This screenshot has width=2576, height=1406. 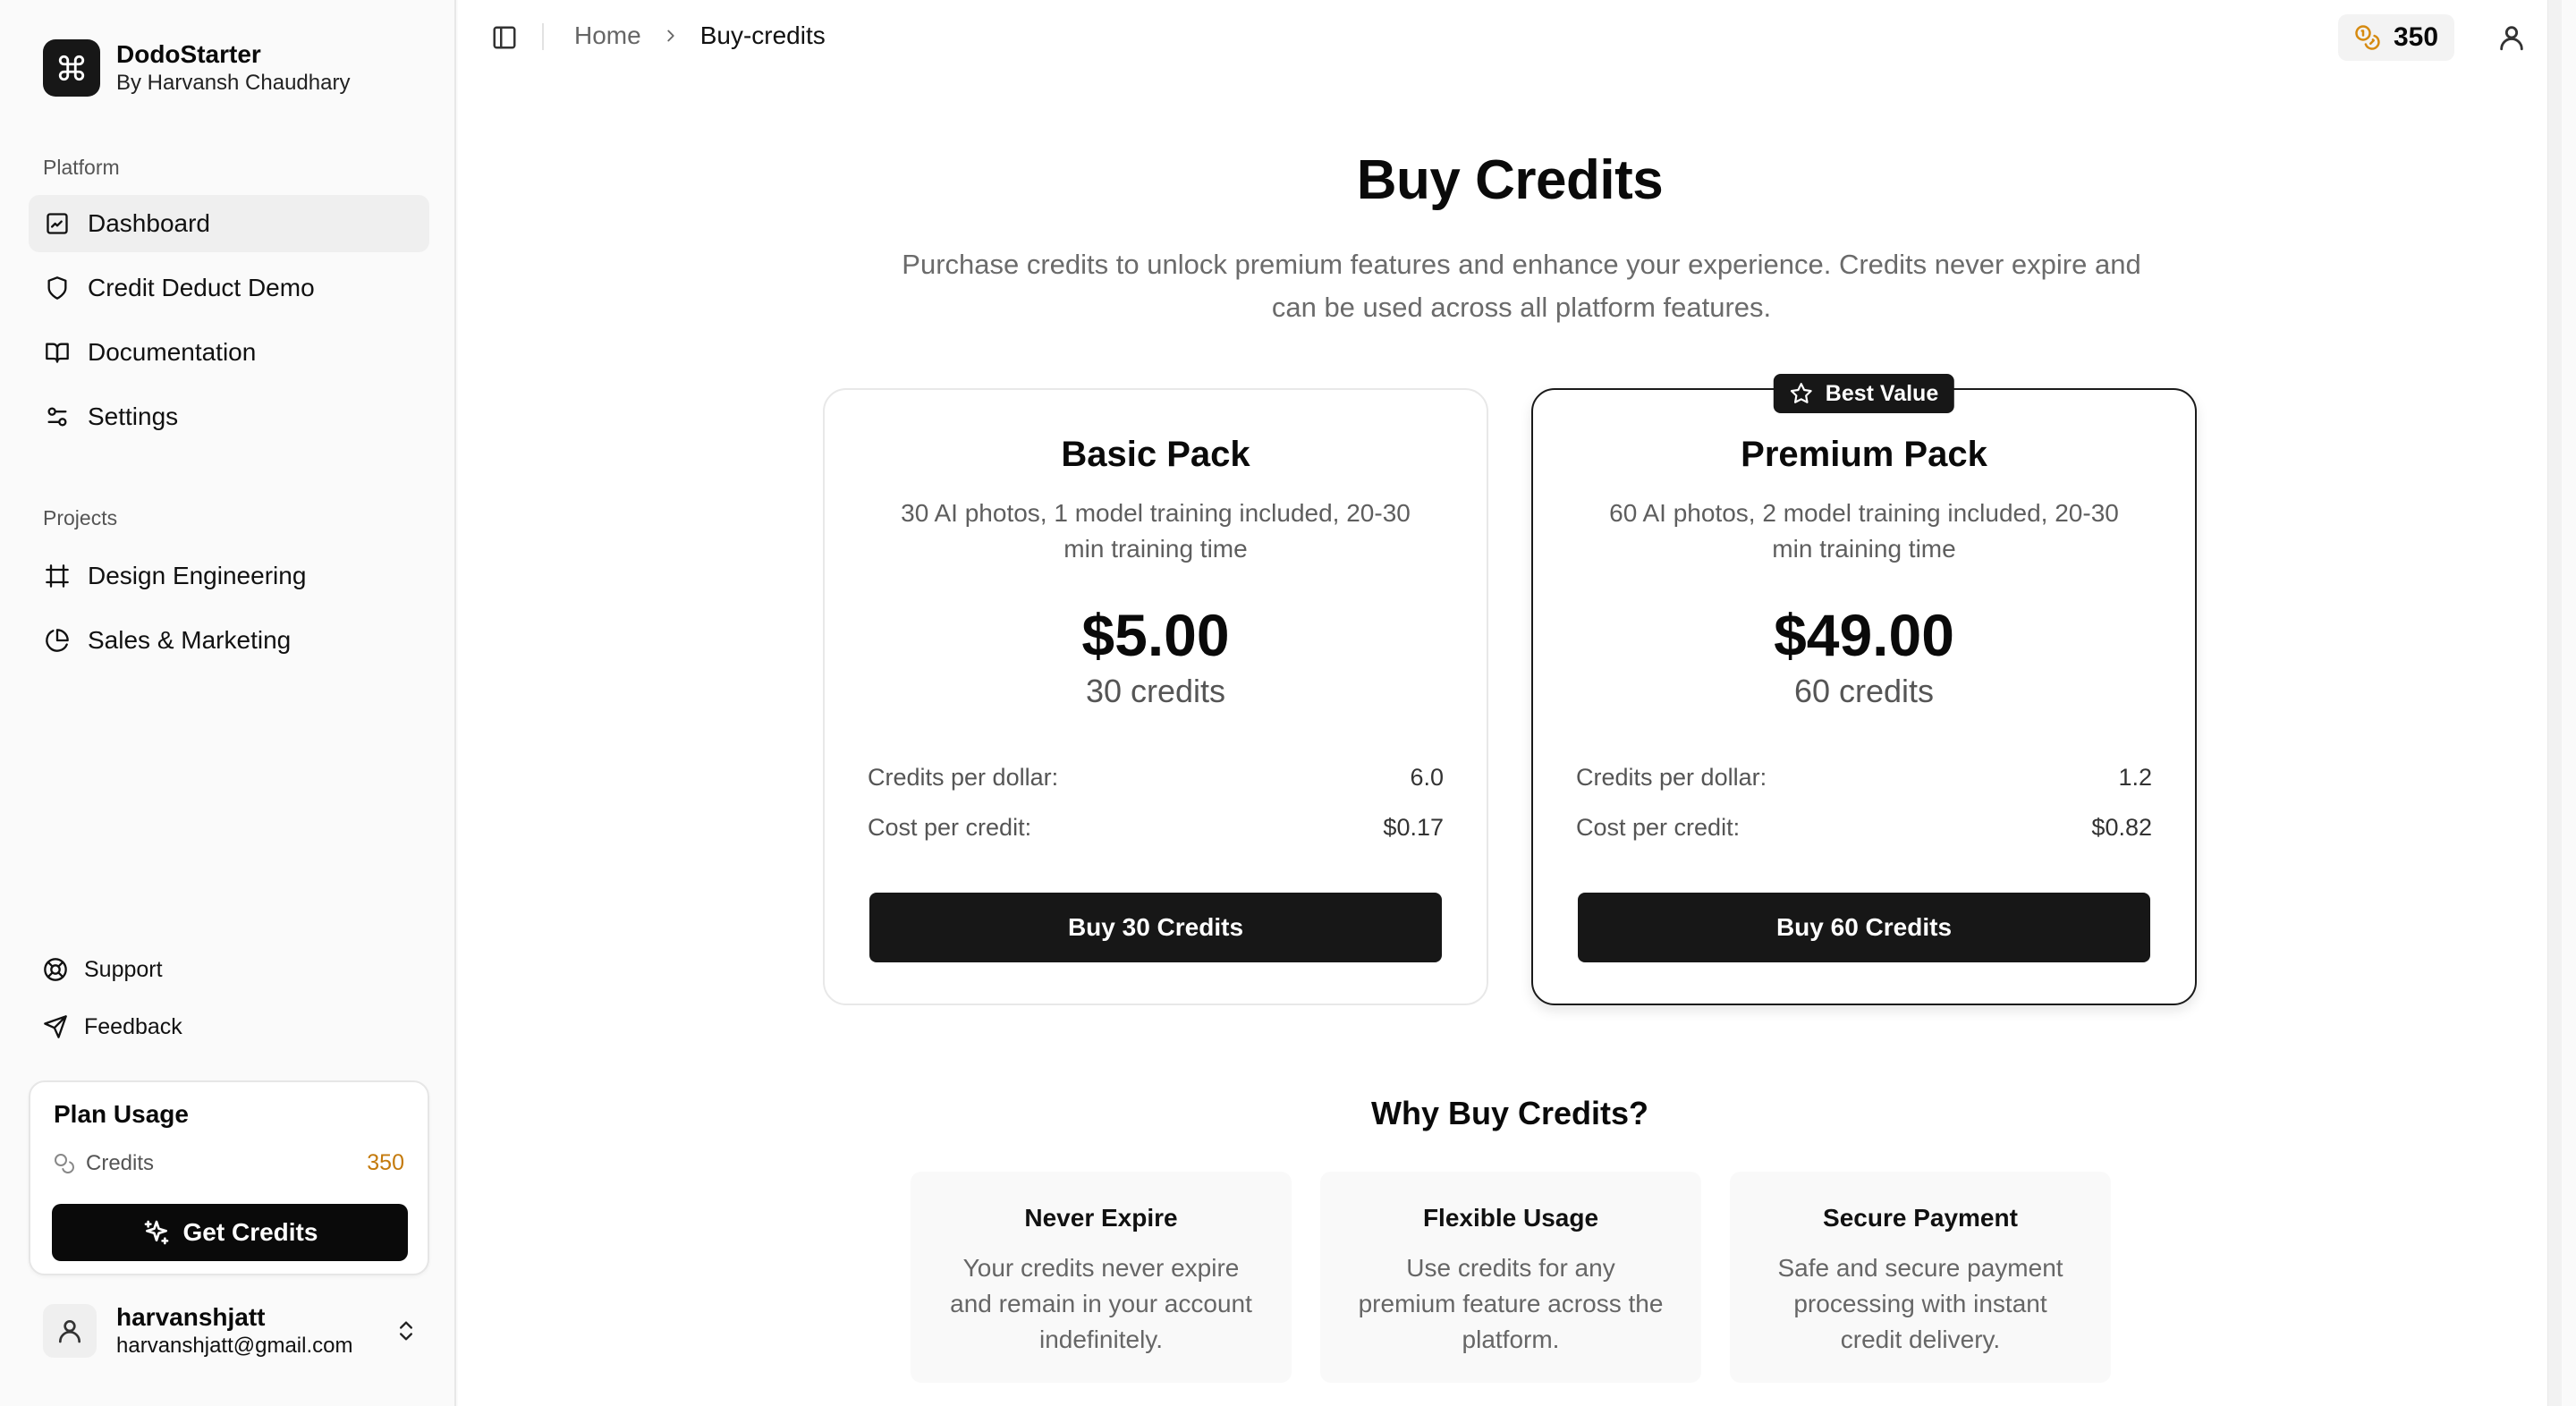 What do you see at coordinates (1155, 928) in the screenshot?
I see `buy-30-credits-button: Buy 30 Credits` at bounding box center [1155, 928].